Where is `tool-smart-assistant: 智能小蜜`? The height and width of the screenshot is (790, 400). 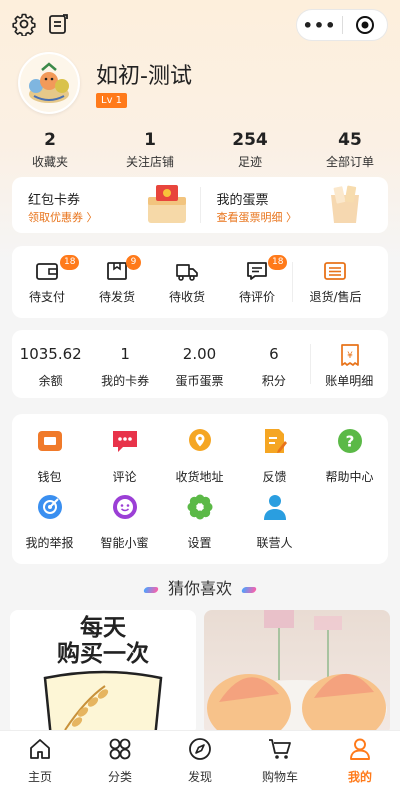 tool-smart-assistant: 智能小蜜 is located at coordinates (124, 522).